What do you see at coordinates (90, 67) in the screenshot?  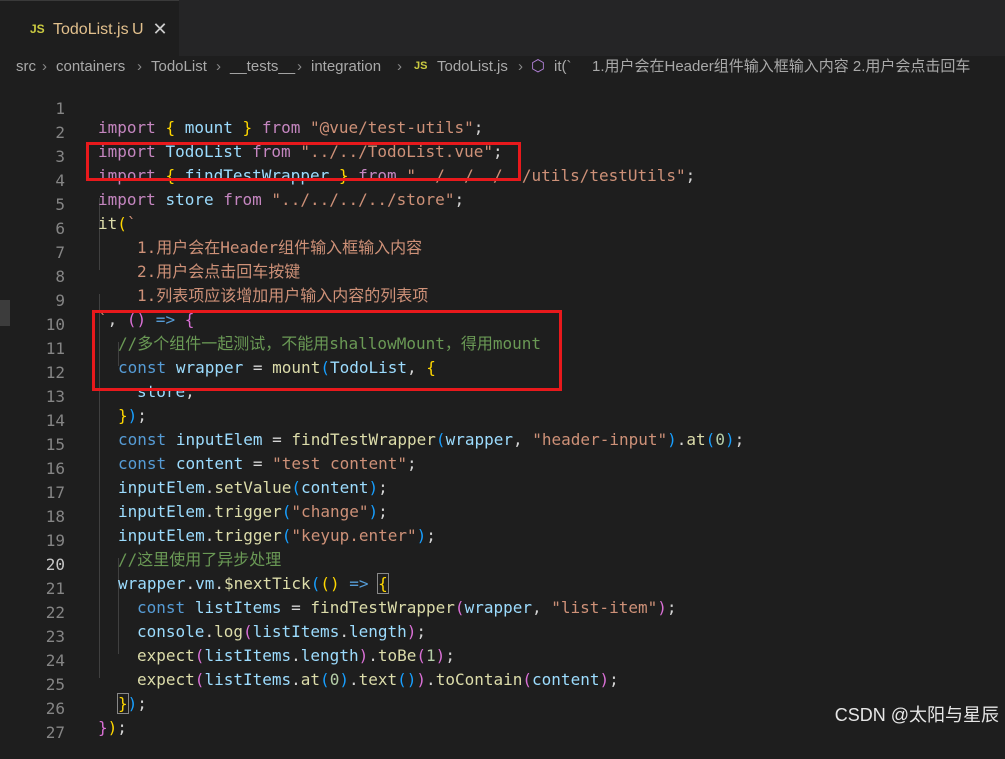 I see `breadcrumb-item-containers: containers` at bounding box center [90, 67].